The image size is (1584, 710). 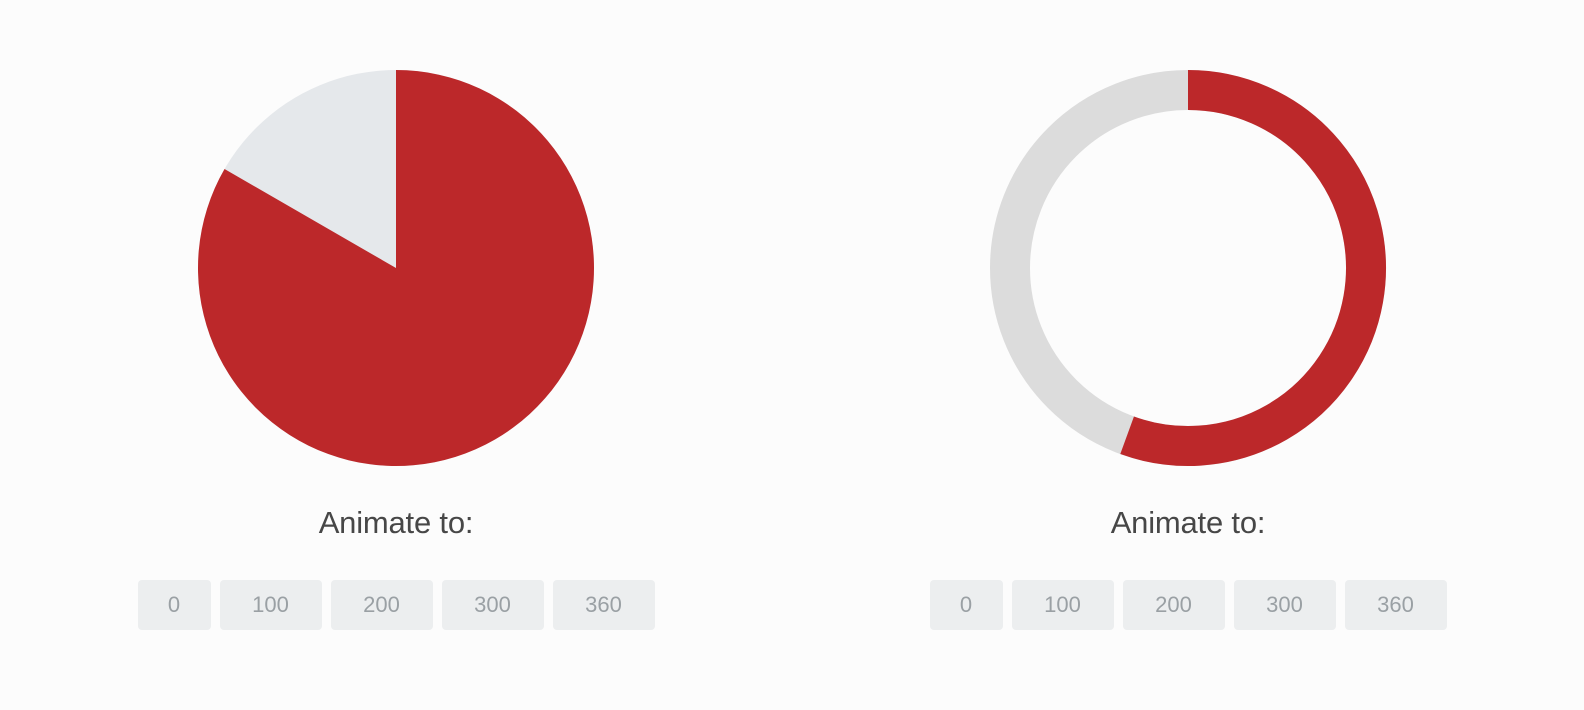 I want to click on ring-animate-0-button: 0, so click(x=966, y=605).